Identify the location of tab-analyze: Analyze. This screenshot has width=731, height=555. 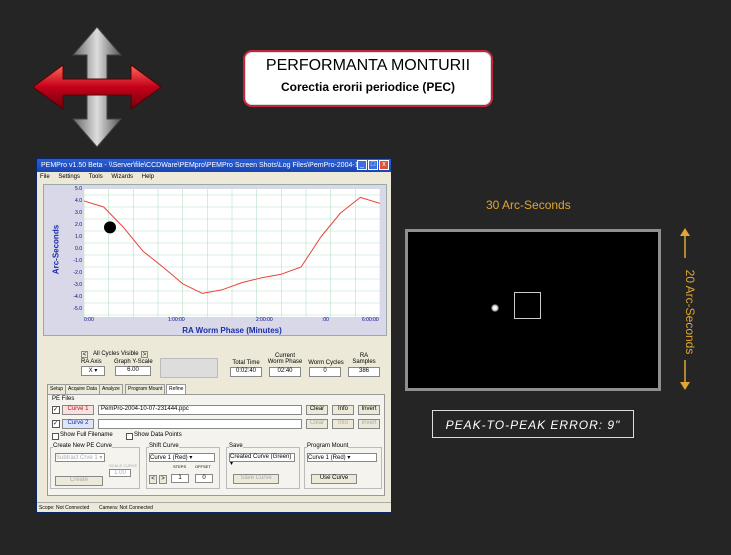
(111, 389).